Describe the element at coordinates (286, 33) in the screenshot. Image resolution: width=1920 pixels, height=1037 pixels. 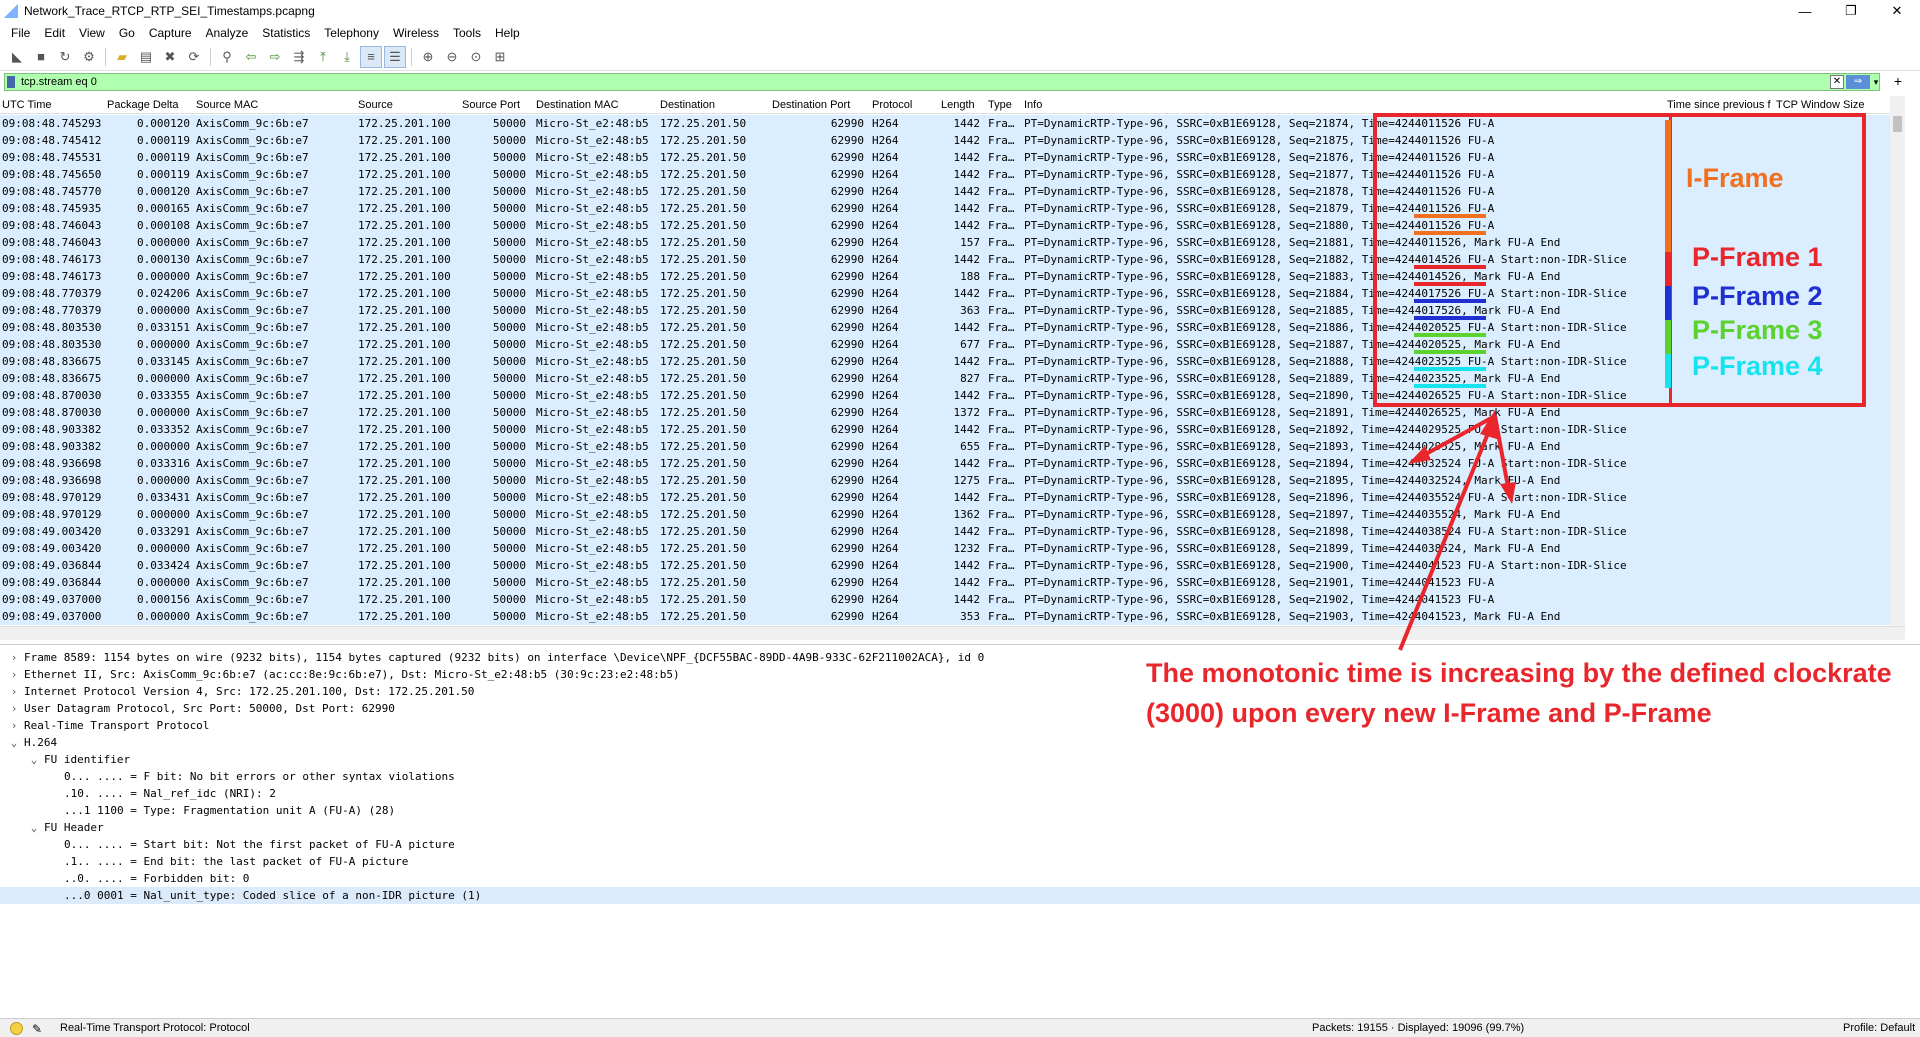
I see `menu-statistics: Statistics` at that location.